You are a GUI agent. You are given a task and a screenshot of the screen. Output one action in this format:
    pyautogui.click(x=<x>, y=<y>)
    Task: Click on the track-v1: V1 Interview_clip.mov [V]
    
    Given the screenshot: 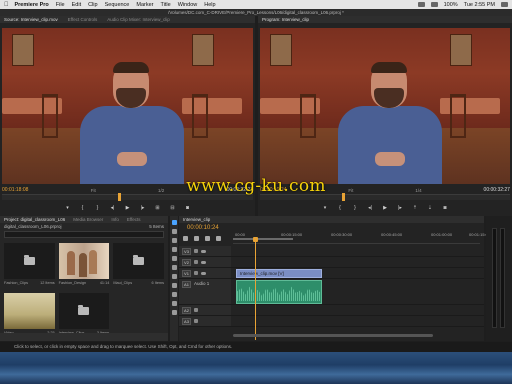 What is the action you would take?
    pyautogui.click(x=331, y=273)
    